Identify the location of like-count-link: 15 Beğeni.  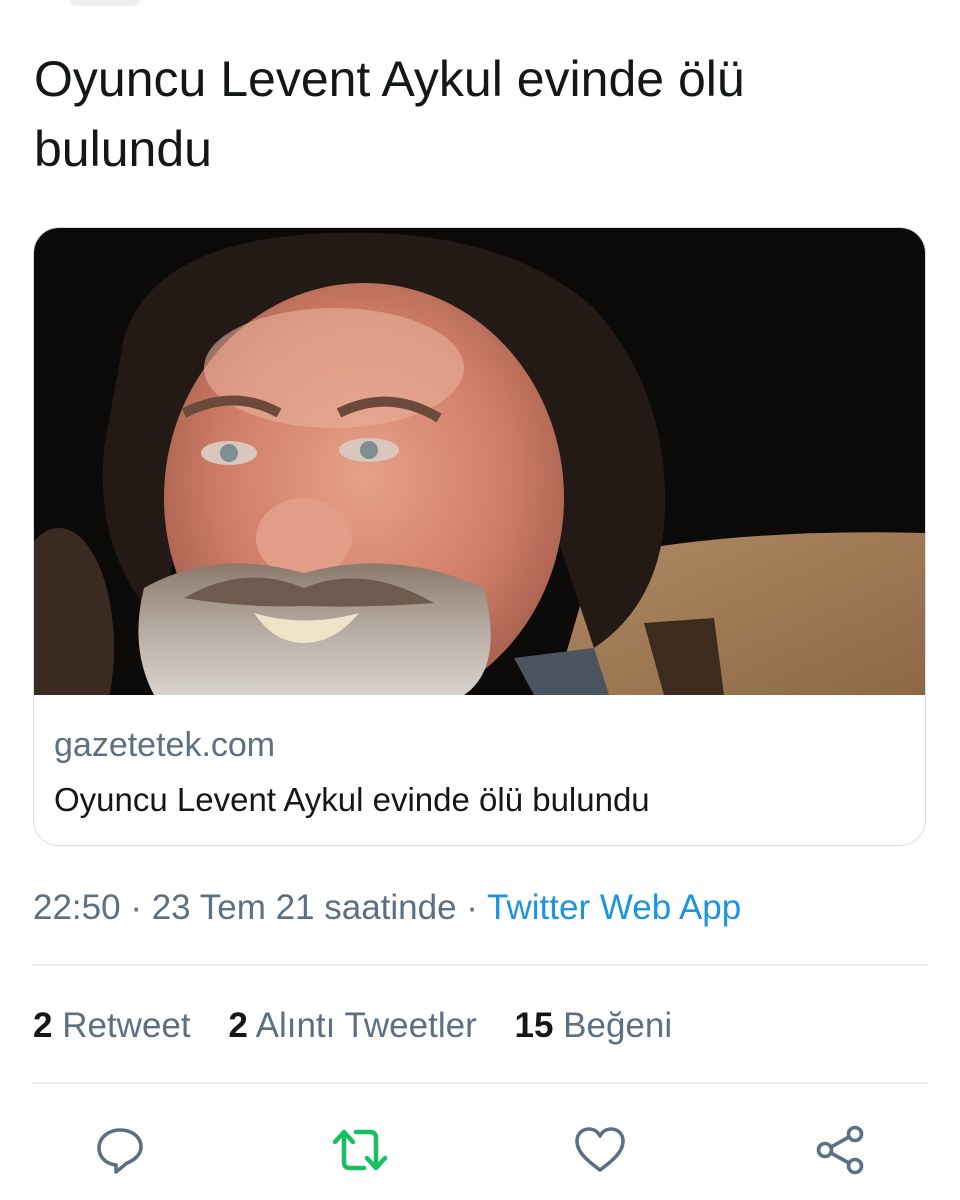
(593, 1025).